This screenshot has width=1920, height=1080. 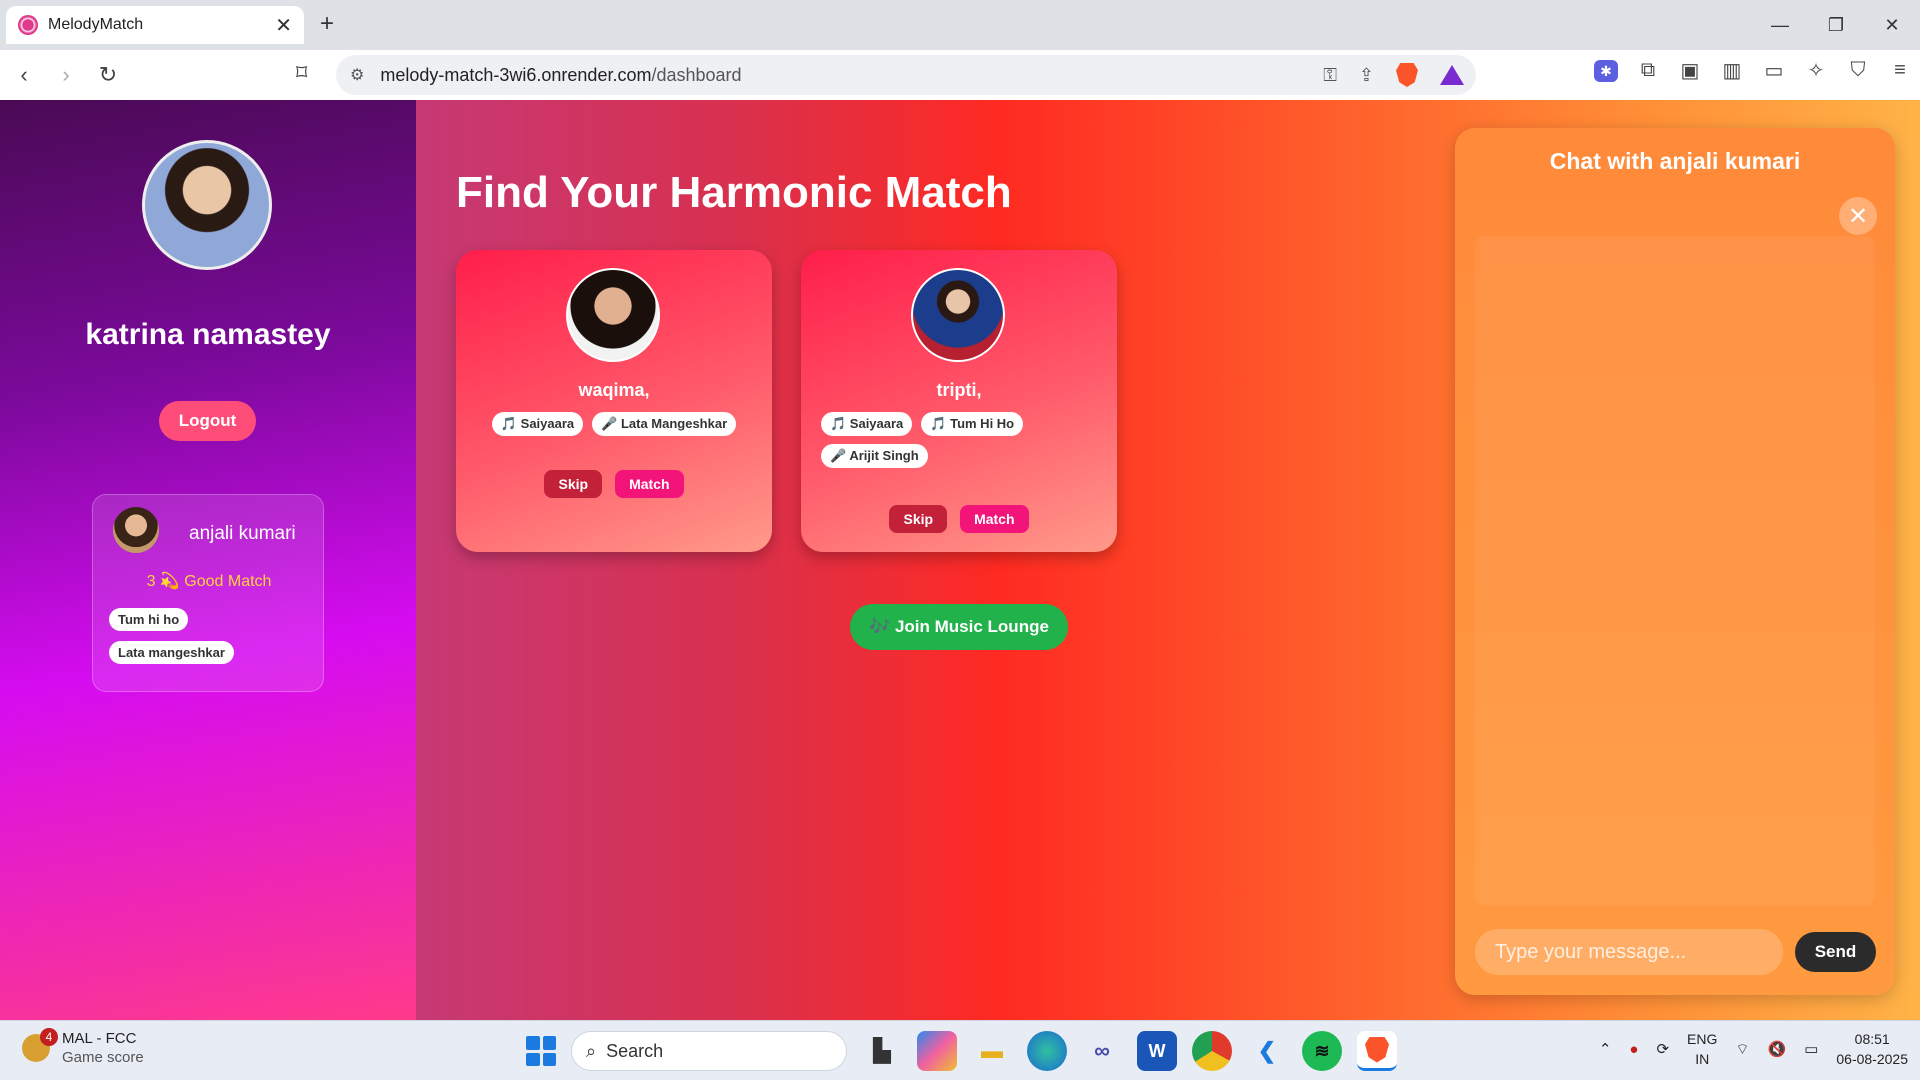 What do you see at coordinates (1675, 161) in the screenshot?
I see `chat-title: Chat with anjali kumari` at bounding box center [1675, 161].